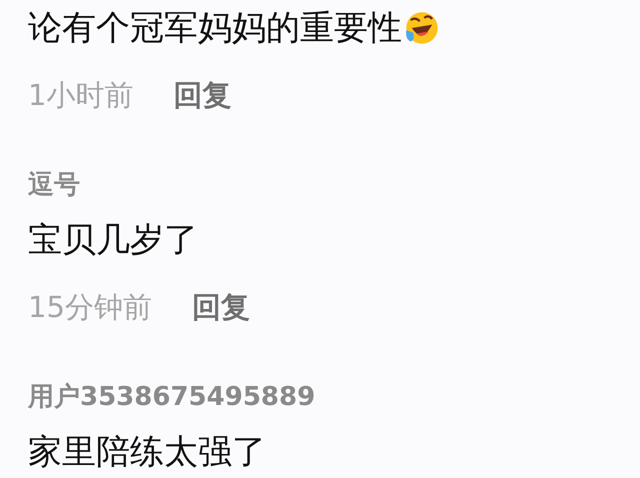 The image size is (640, 478). Describe the element at coordinates (215, 28) in the screenshot. I see `comment-text: 论有个冠军妈妈的重要性` at that location.